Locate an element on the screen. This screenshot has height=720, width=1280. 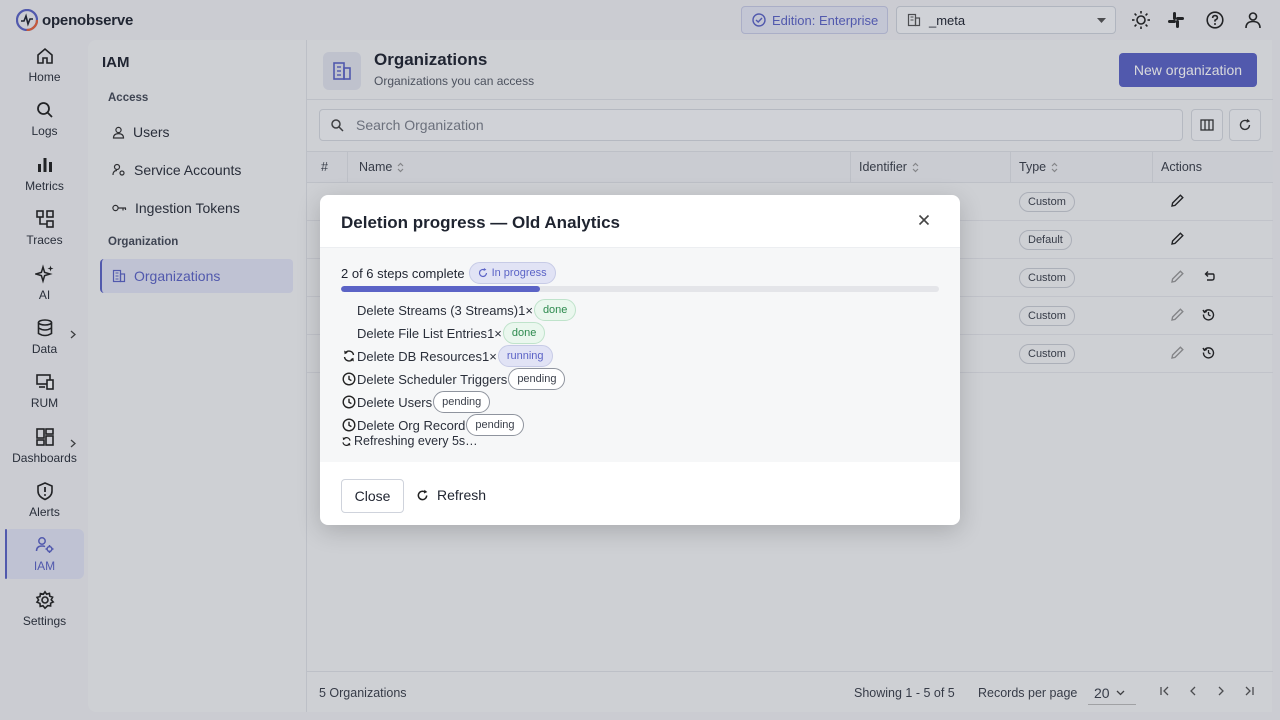
progress-bar is located at coordinates (640, 289).